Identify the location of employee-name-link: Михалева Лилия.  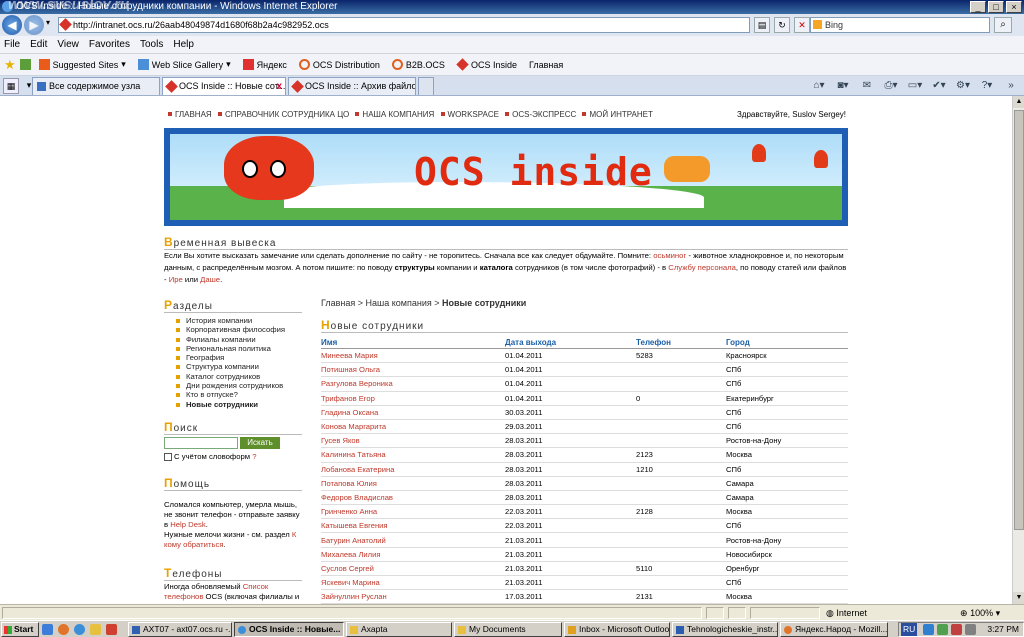
(413, 554).